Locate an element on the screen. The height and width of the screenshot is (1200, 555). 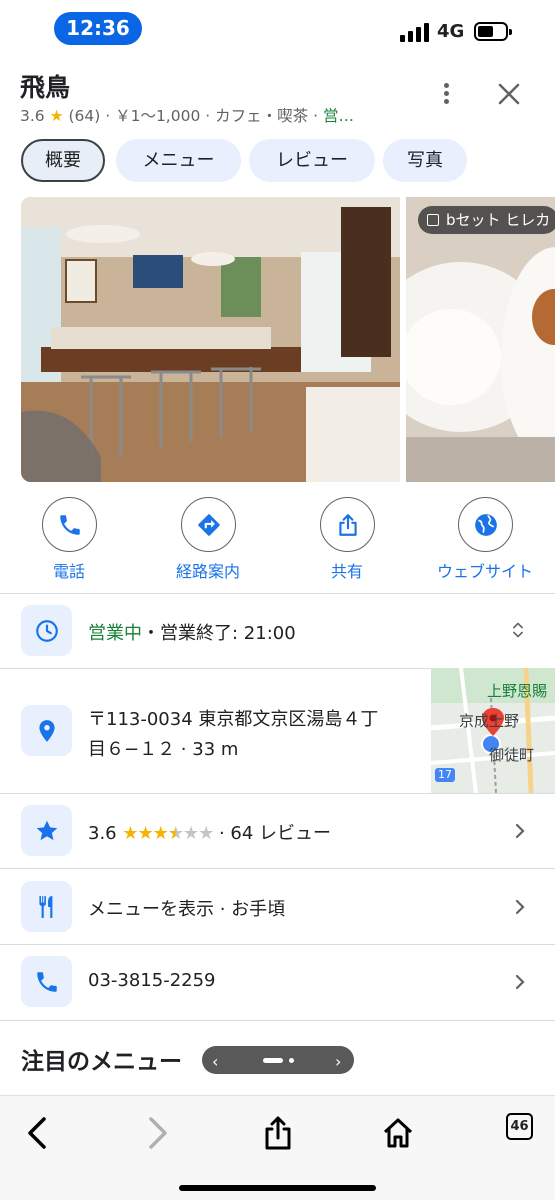
open-now-label: 営業中 is located at coordinates (115, 633).